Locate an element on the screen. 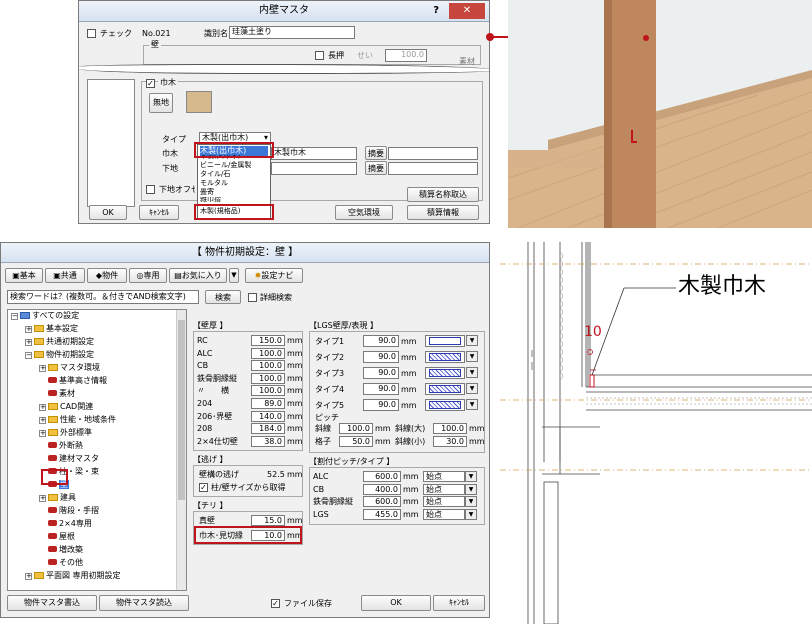 The width and height of the screenshot is (812, 624). detail-search-checkbox is located at coordinates (252, 297).